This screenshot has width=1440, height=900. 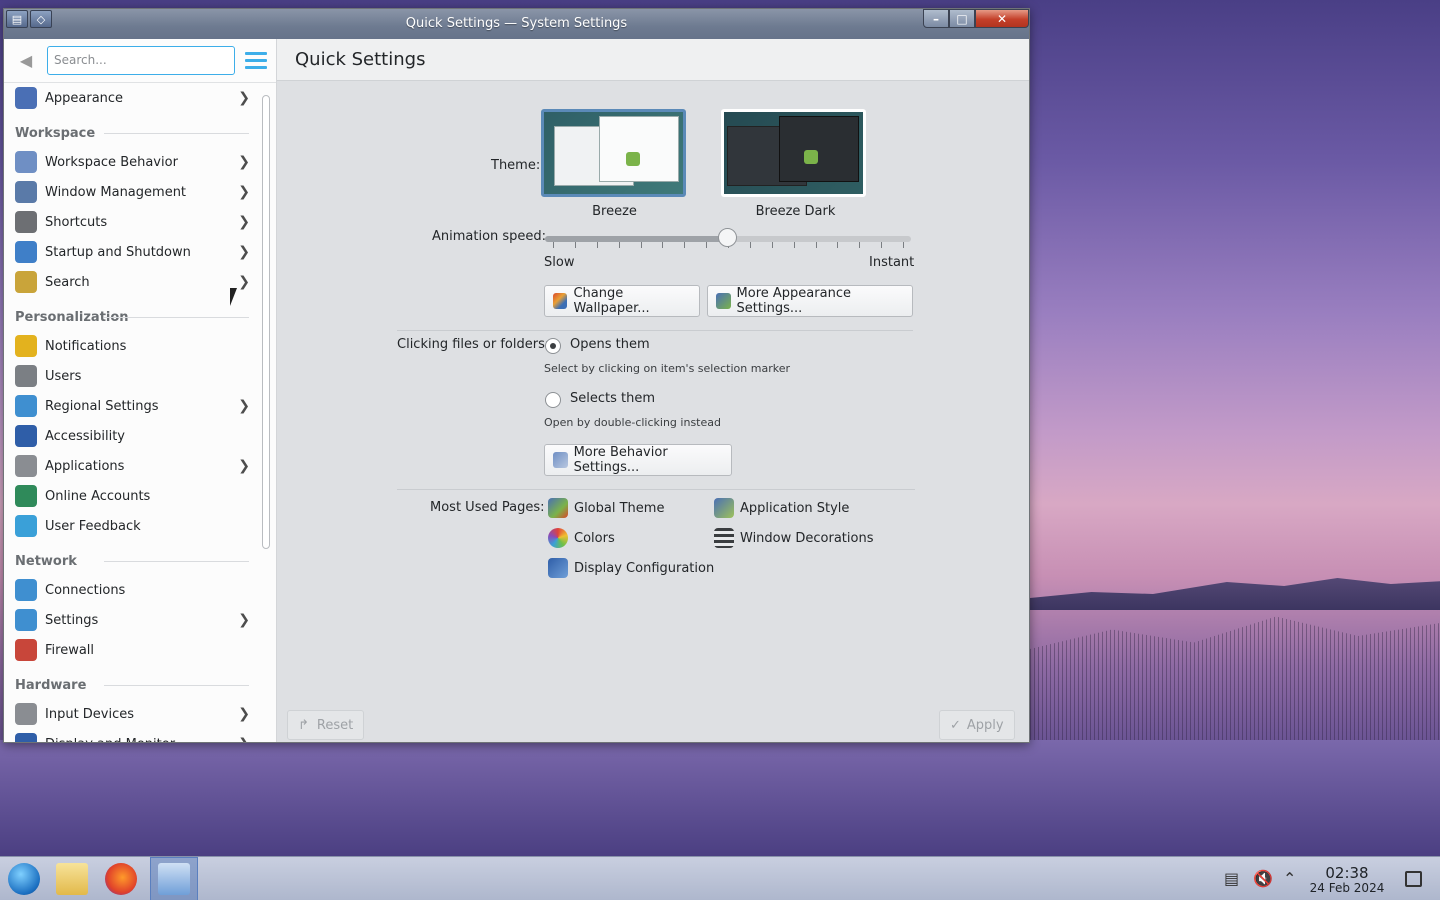 I want to click on desktop-hills, so click(x=1235, y=594).